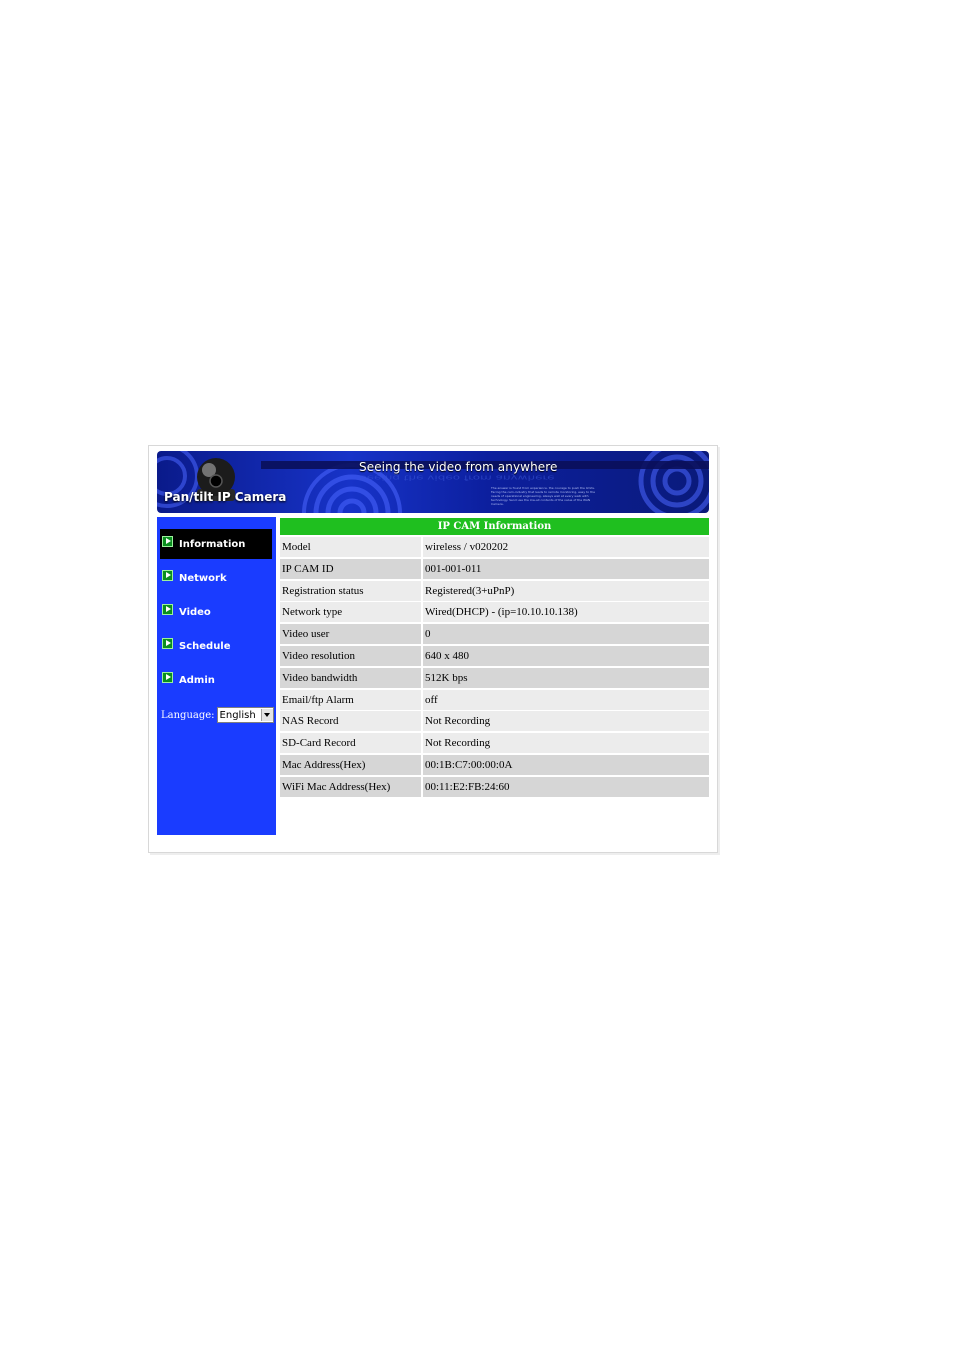 Image resolution: width=954 pixels, height=1350 pixels. What do you see at coordinates (494, 526) in the screenshot?
I see `info-table-title: IP CAM Information` at bounding box center [494, 526].